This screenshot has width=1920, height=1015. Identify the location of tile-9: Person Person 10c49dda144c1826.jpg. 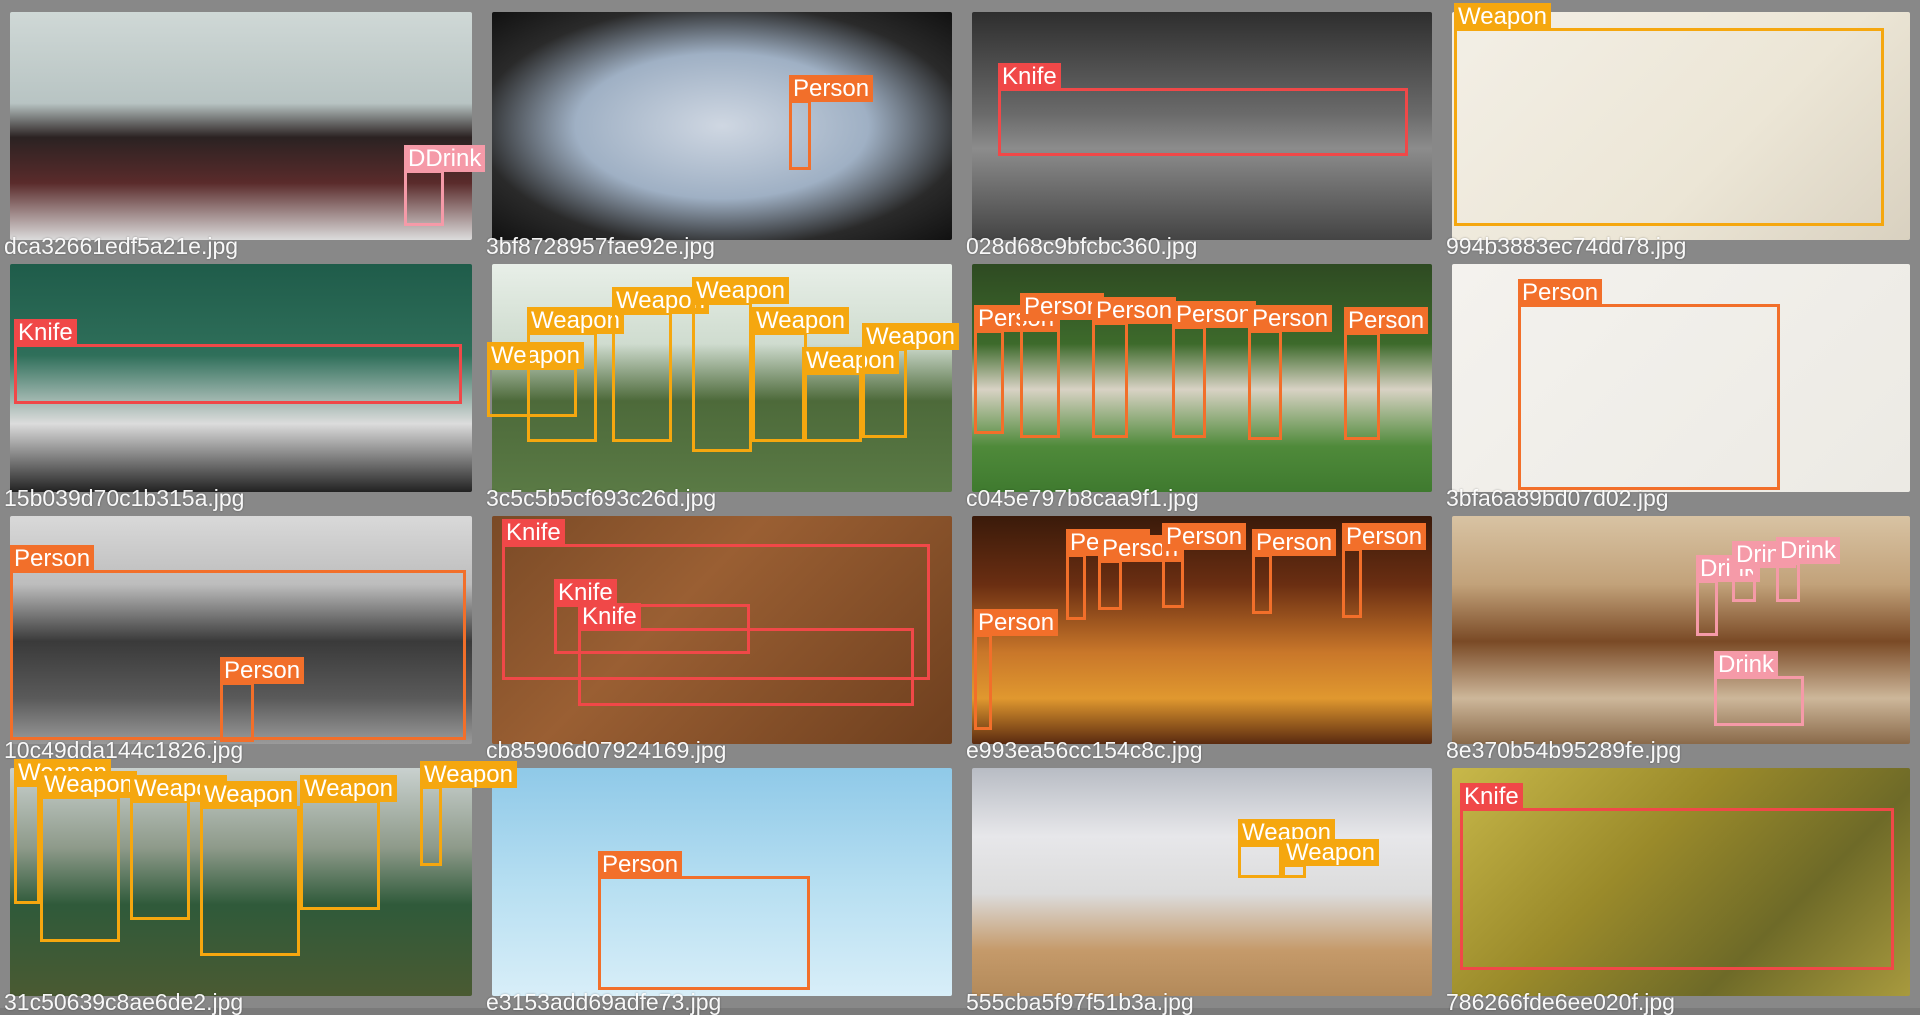
(241, 633).